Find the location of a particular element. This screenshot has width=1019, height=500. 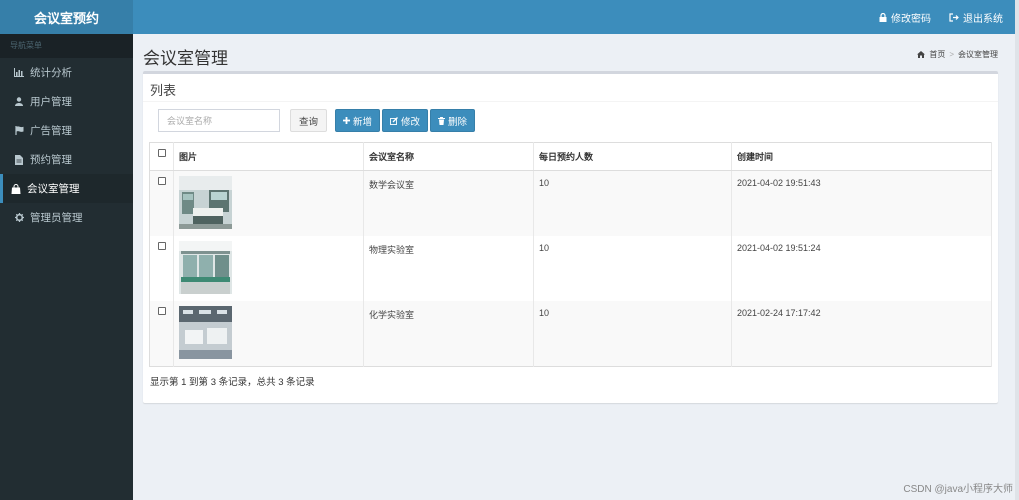

sidebar: 导航菜单 统计分析 用户管理 广告管理 预约管理 会议室管理 管理员管理 is located at coordinates (66, 267).